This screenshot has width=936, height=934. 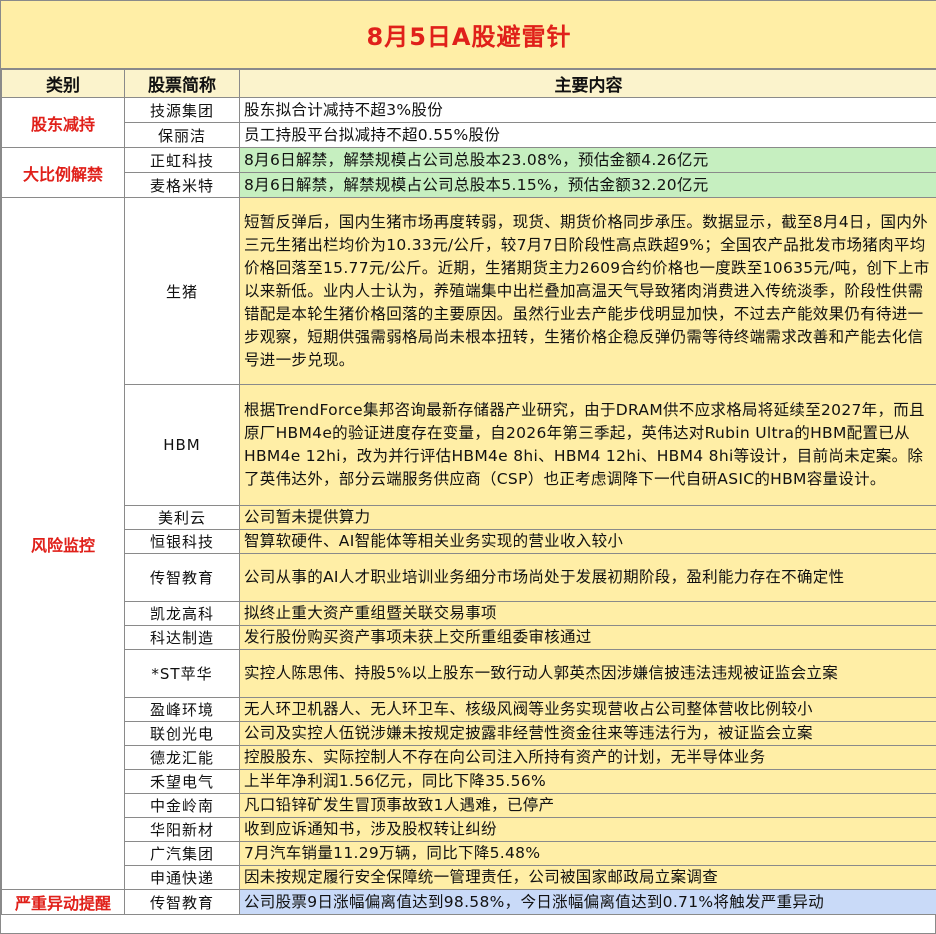 I want to click on table-row: 恒银科技 智算软硬件、AI智能体等相关业务实现的营业收入较小, so click(x=469, y=541).